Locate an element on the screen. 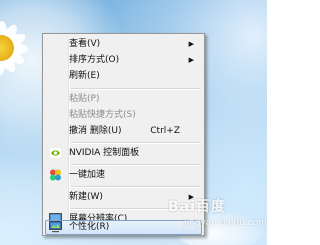  menu-item-label: 粘贴快捷方式(S) is located at coordinates (102, 115).